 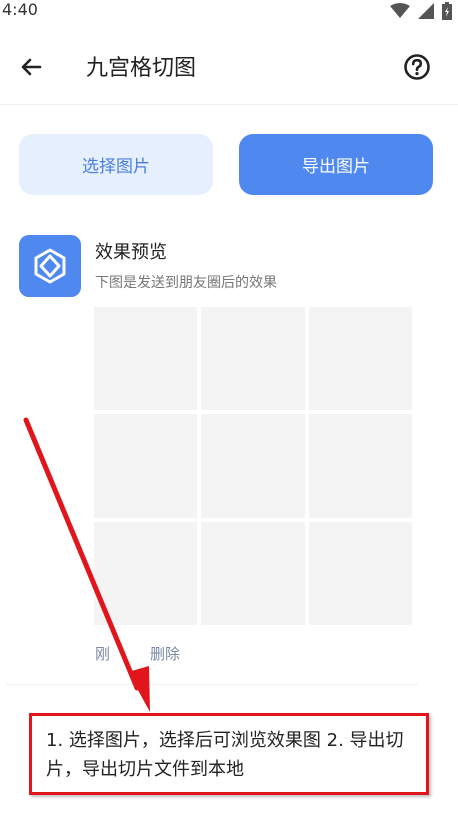 I want to click on status-bar: 4:40, so click(x=229, y=12).